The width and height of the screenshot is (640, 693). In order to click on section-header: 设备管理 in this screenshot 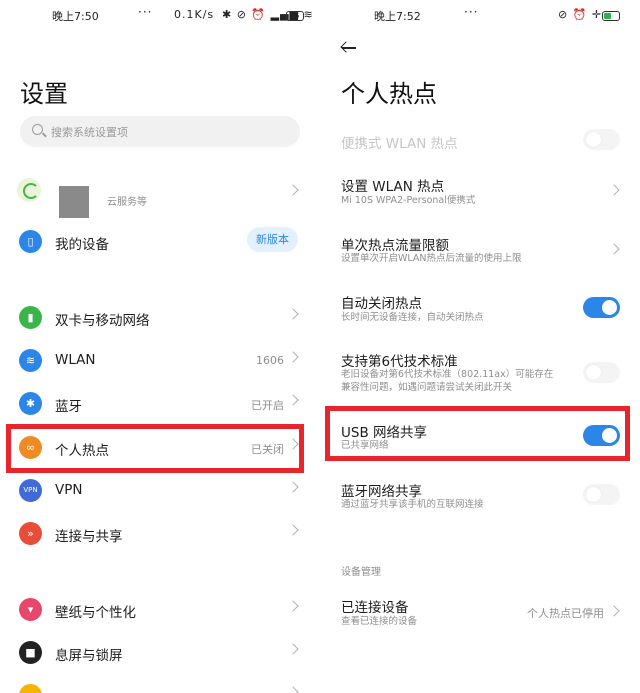, I will do `click(361, 572)`.